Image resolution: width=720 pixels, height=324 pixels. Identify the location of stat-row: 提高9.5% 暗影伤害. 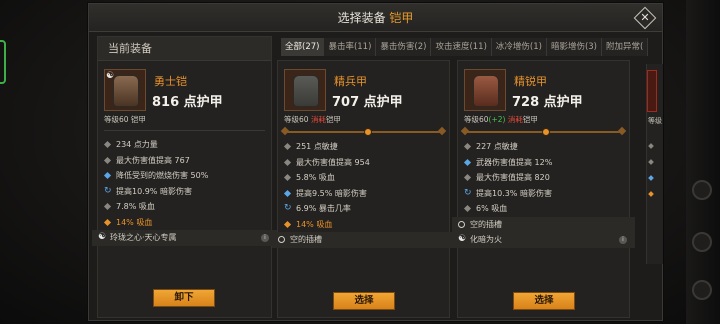
(363, 194).